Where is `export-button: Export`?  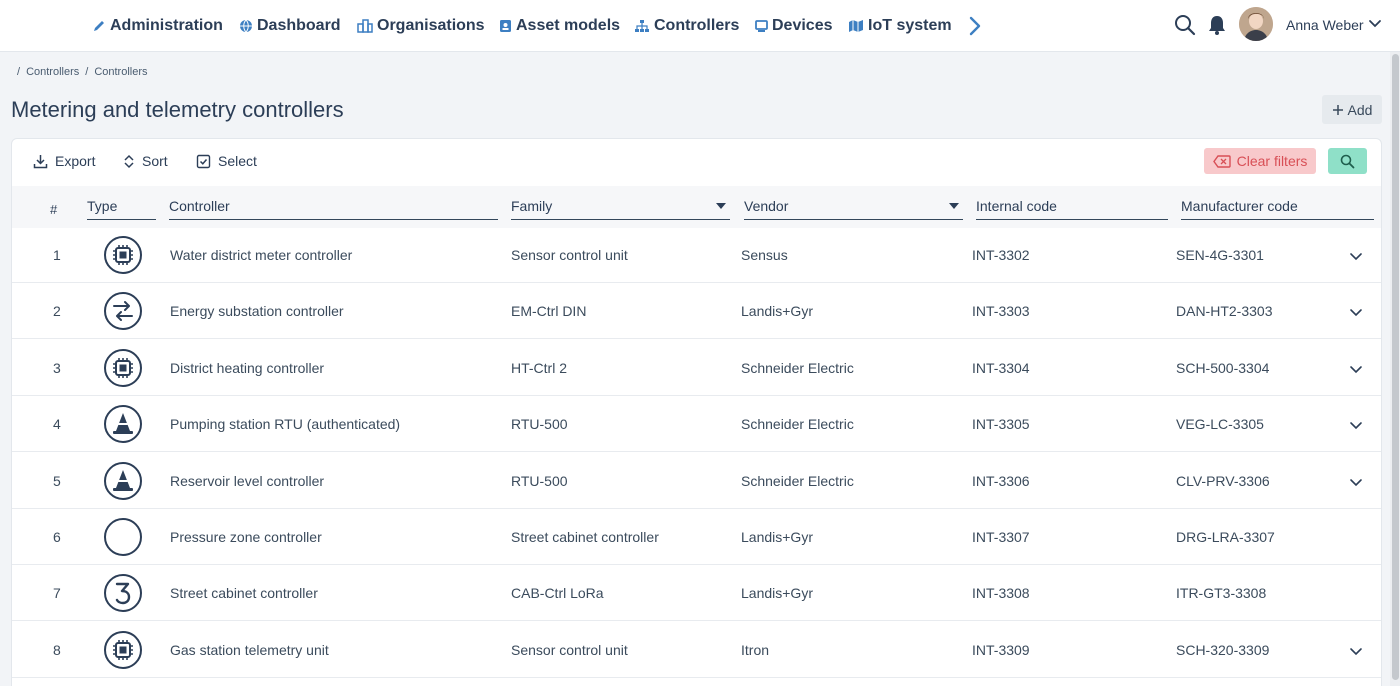 export-button: Export is located at coordinates (64, 161).